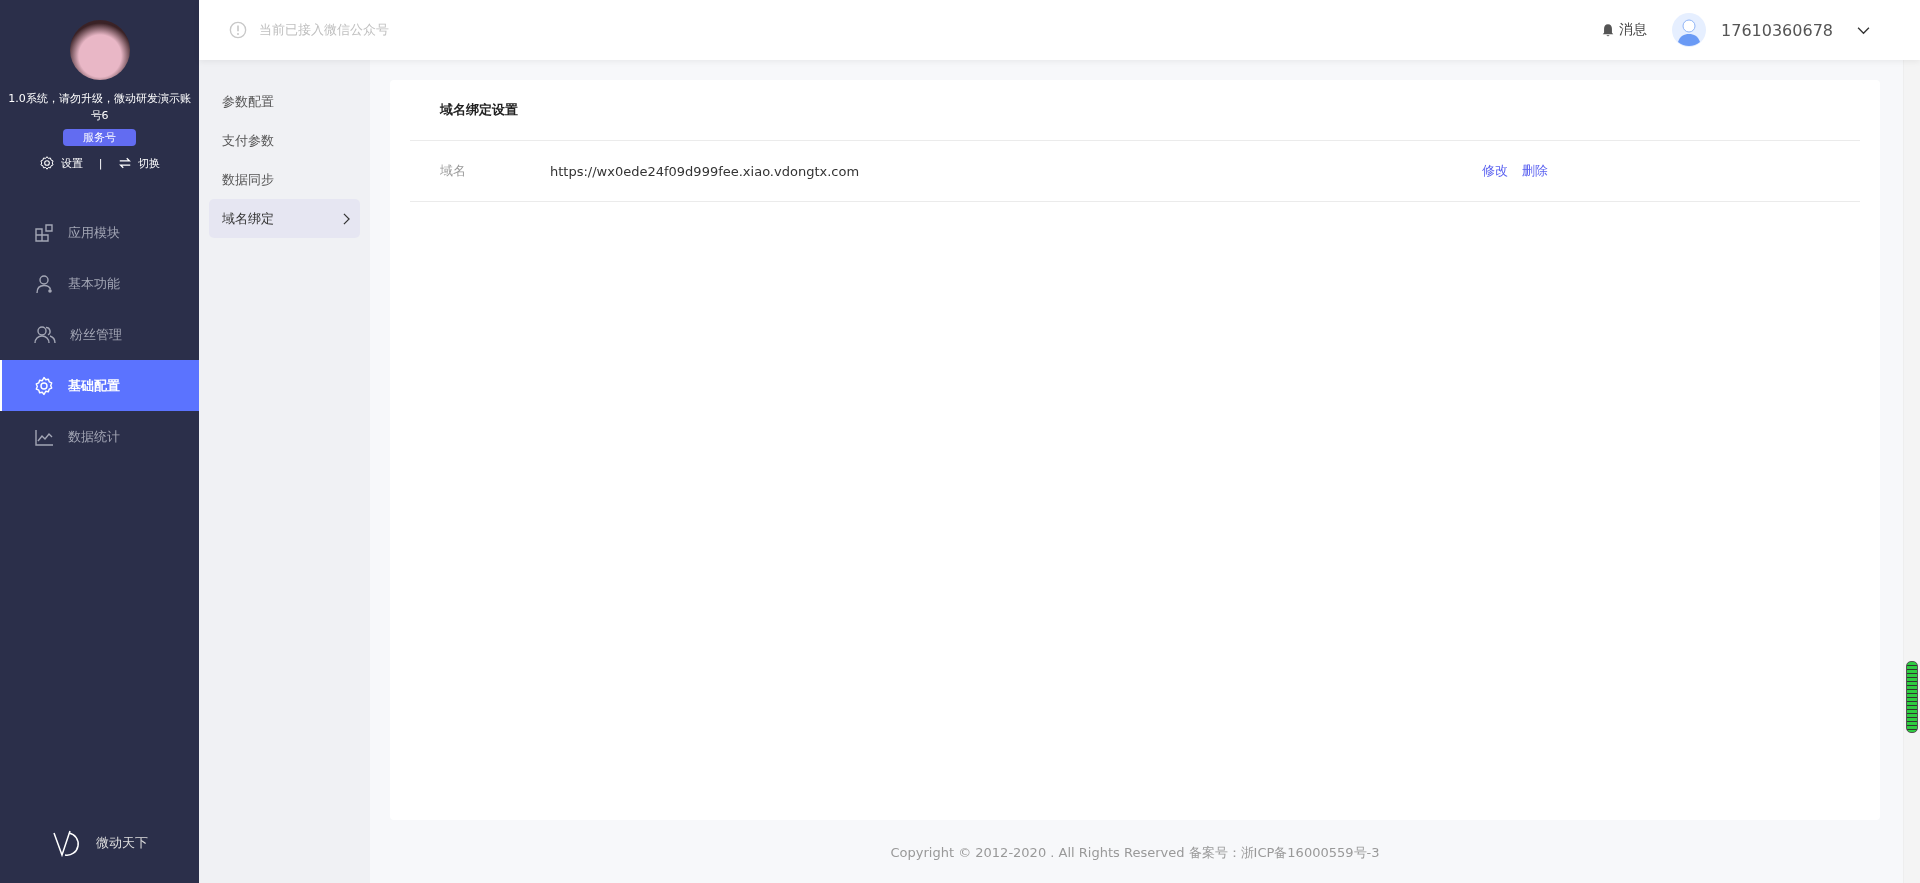 The image size is (1920, 883). Describe the element at coordinates (46, 163) in the screenshot. I see `settings-icon` at that location.